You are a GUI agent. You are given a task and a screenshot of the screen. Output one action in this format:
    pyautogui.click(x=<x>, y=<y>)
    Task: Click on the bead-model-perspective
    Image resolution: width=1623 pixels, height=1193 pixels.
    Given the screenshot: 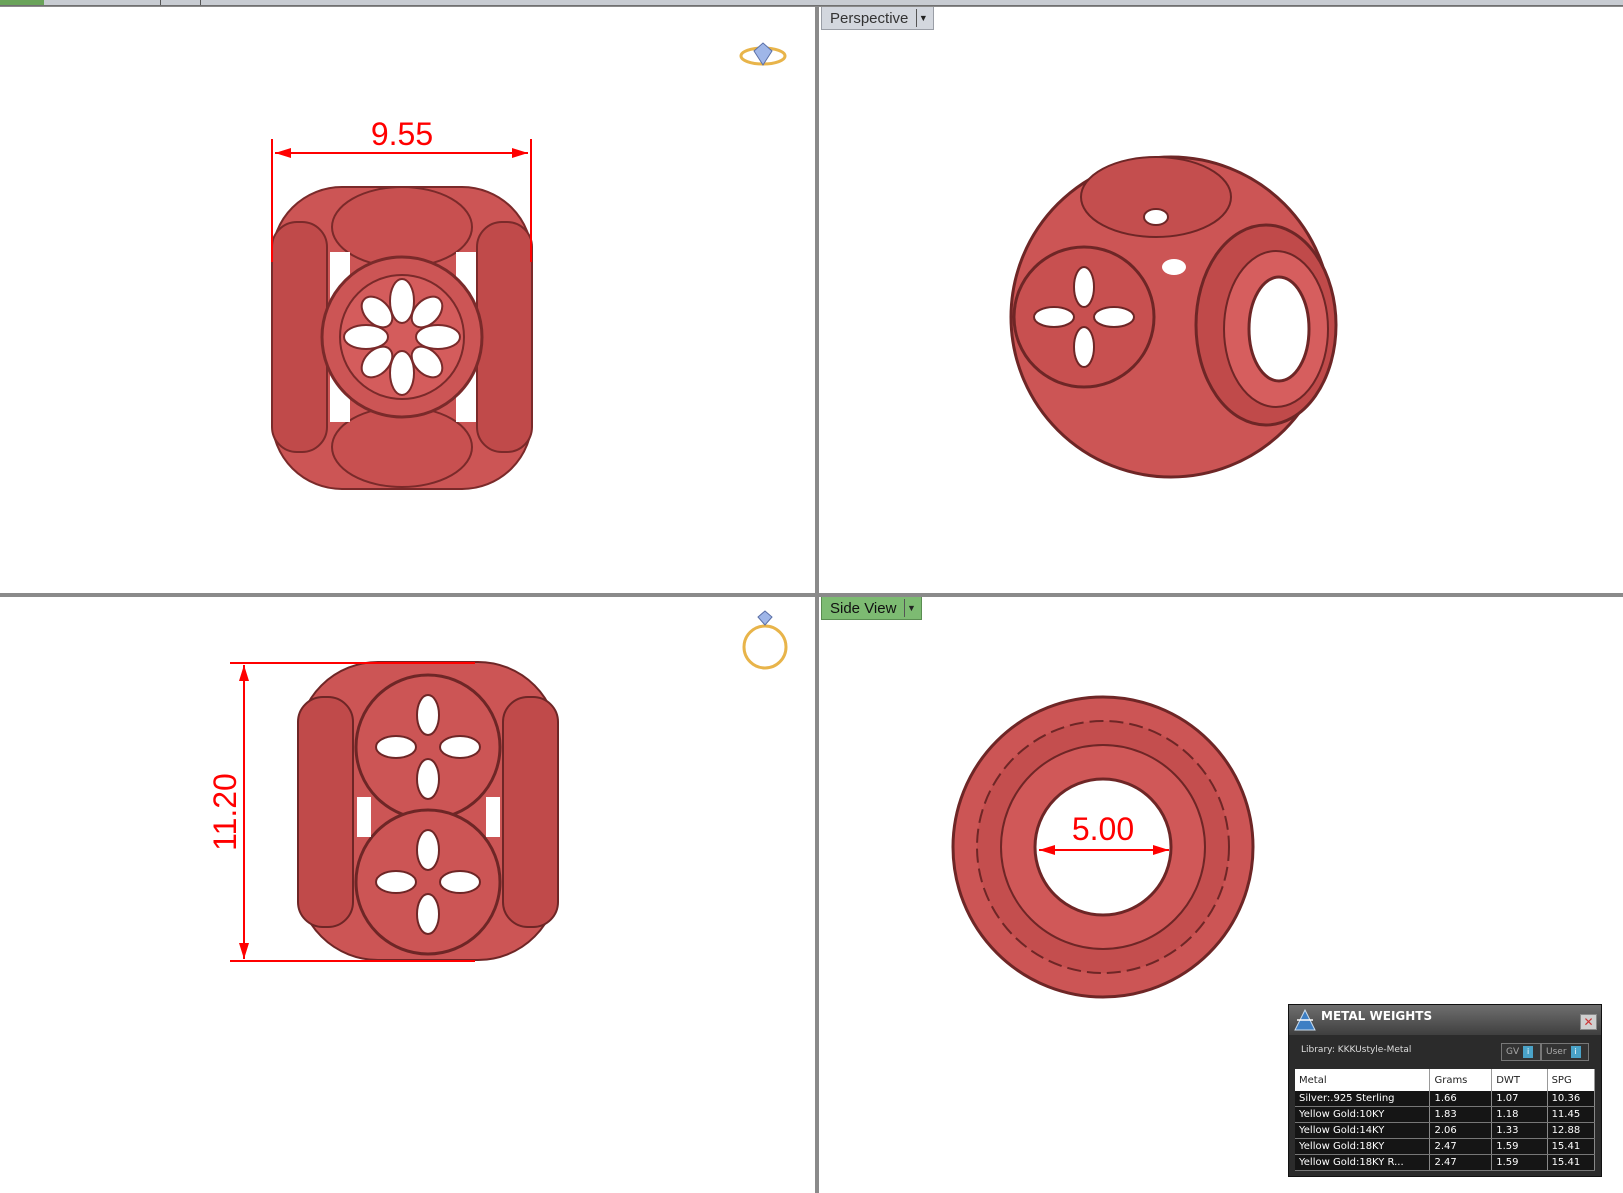 What is the action you would take?
    pyautogui.click(x=1173, y=317)
    